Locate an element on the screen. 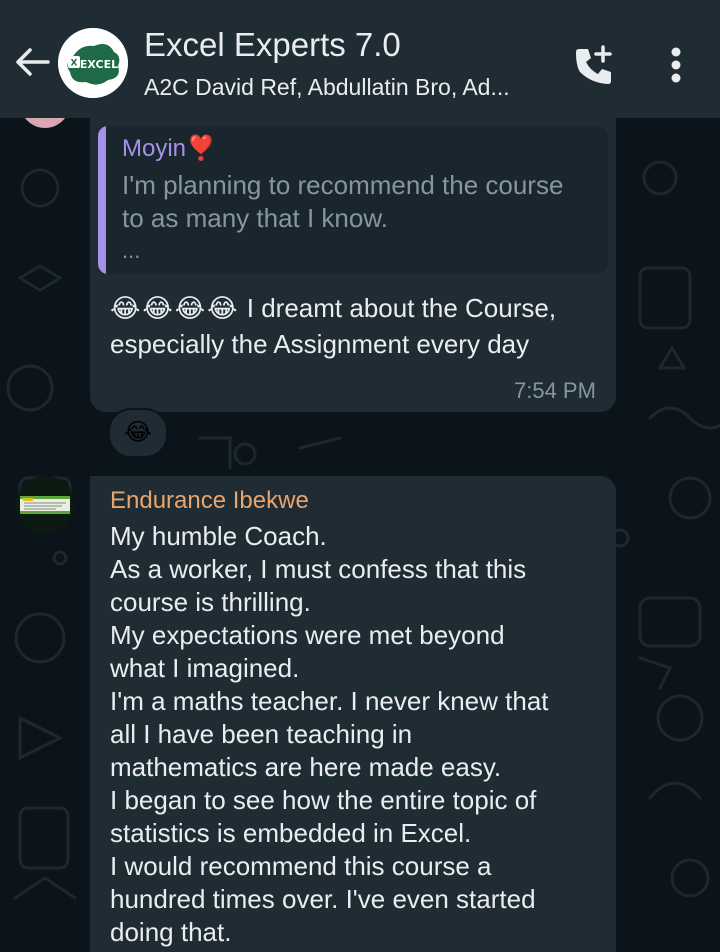 This screenshot has height=952, width=720. message-line: hundred times over. I've even started is located at coordinates (323, 899).